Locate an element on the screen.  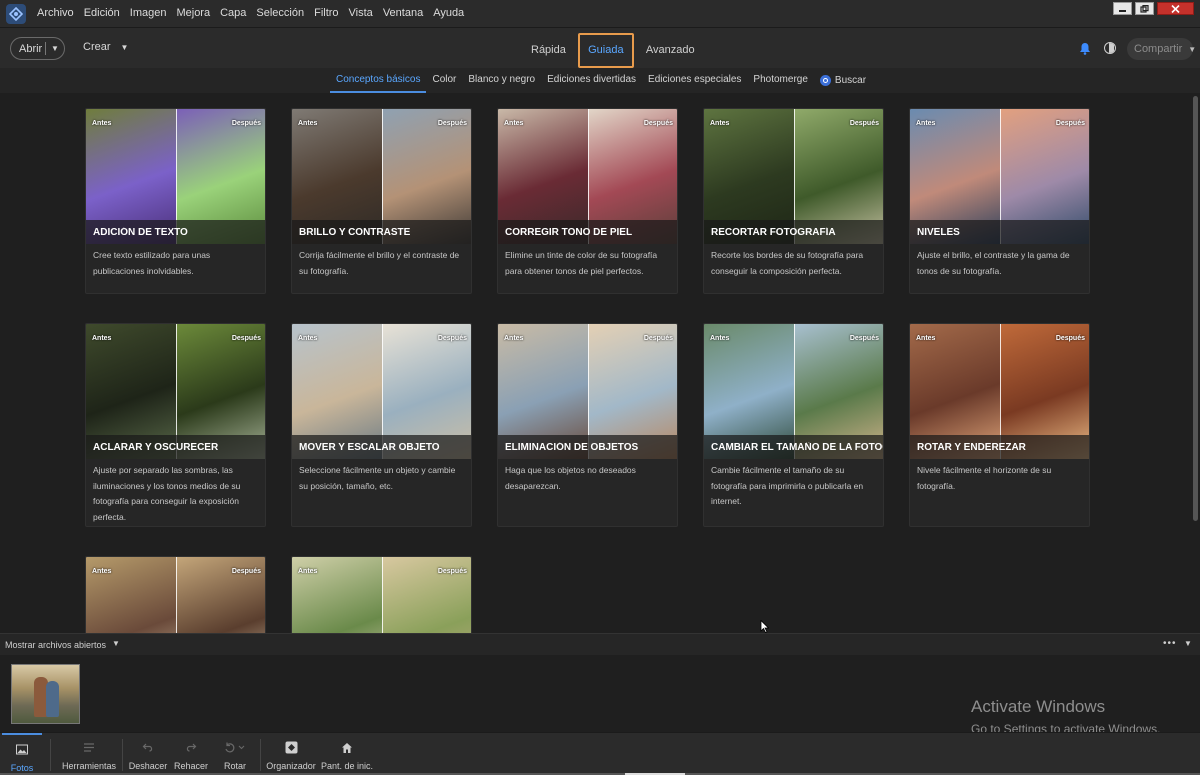
tools-icon is located at coordinates (89, 747).